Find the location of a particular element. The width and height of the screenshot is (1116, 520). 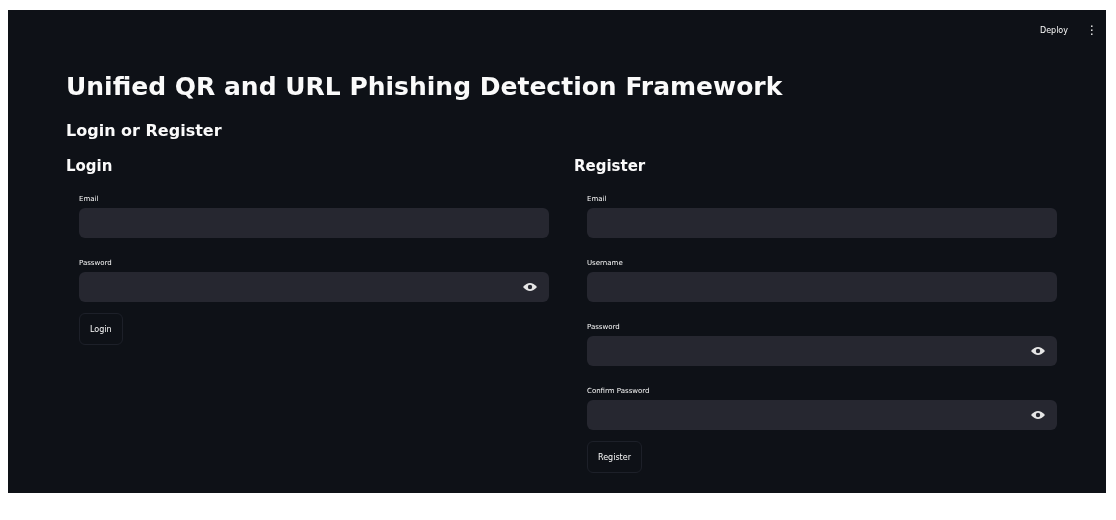

section-heading: Login or Register is located at coordinates (144, 131).